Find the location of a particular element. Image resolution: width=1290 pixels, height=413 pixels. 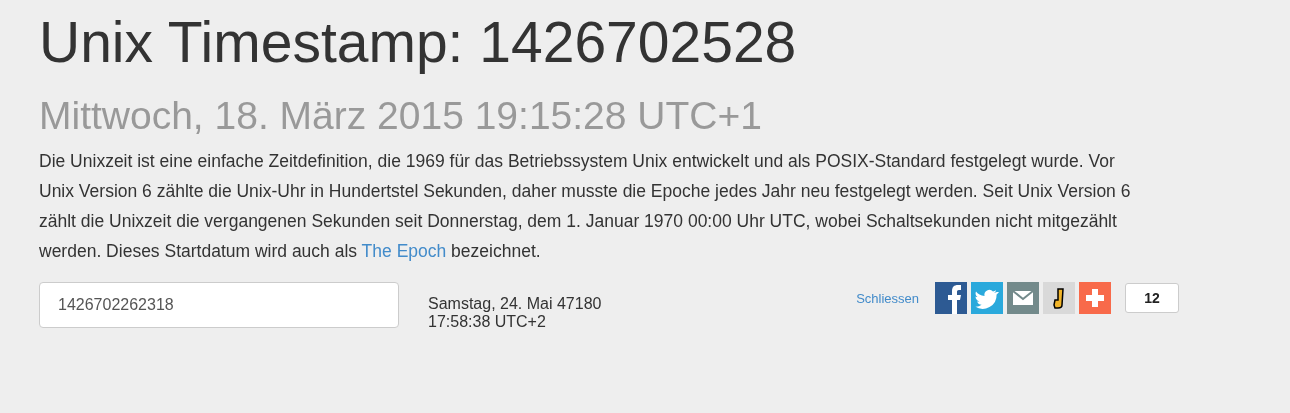

date-subtitle: Mittwoch, 18. März 2015 19:15:28 UTC+1 is located at coordinates (401, 116).